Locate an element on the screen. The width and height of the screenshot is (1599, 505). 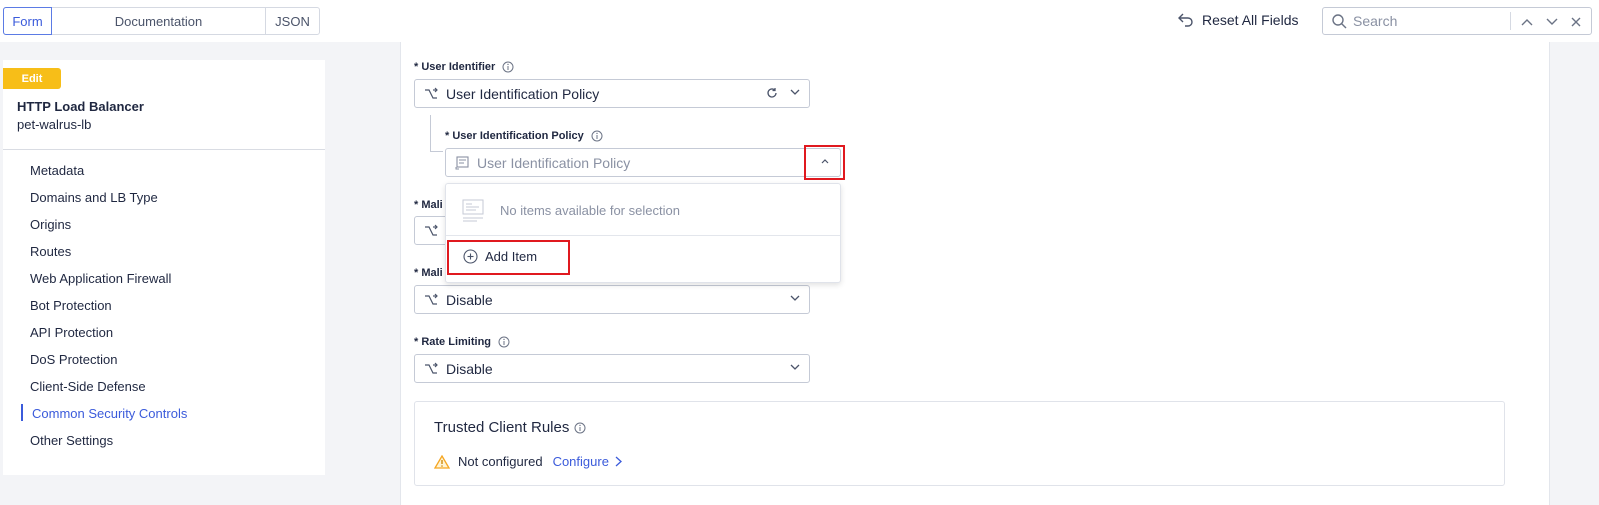
empty-state: No items available for selection is located at coordinates (643, 210).